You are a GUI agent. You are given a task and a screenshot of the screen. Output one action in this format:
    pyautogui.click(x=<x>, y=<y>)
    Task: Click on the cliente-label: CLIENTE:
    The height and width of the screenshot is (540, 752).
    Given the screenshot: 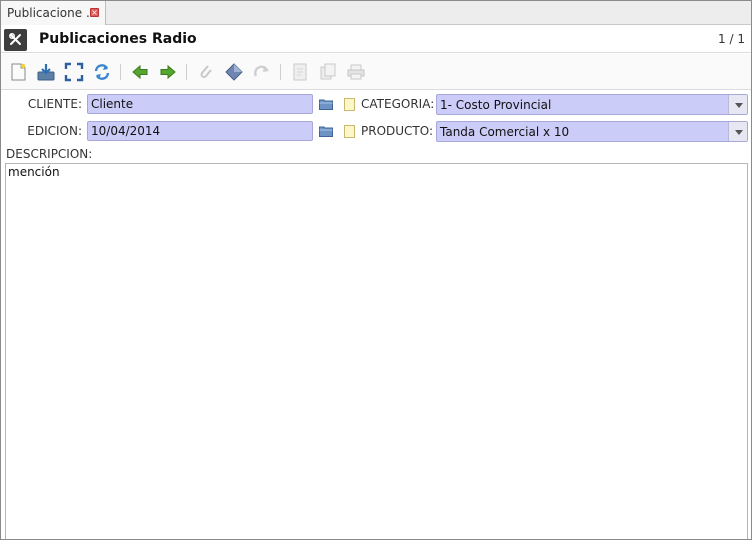 What is the action you would take?
    pyautogui.click(x=54, y=104)
    